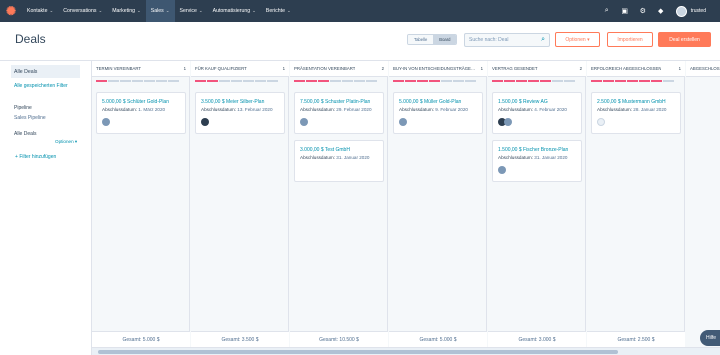  I want to click on column-header: ERFOLGREICH ABGESCHLOSSEN 1, so click(636, 69).